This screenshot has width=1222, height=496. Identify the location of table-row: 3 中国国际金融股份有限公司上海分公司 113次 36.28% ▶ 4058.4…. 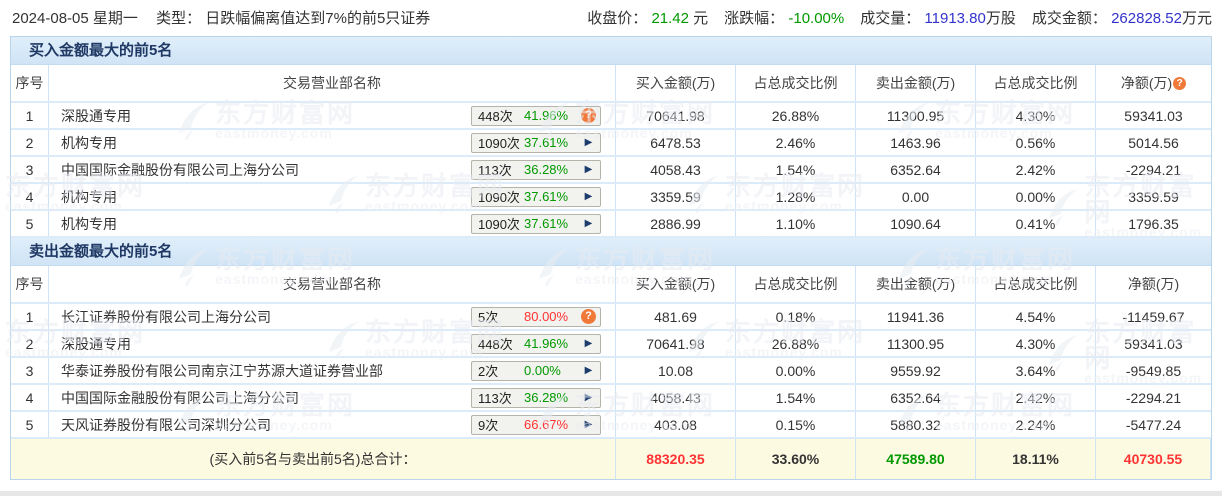
(611, 170).